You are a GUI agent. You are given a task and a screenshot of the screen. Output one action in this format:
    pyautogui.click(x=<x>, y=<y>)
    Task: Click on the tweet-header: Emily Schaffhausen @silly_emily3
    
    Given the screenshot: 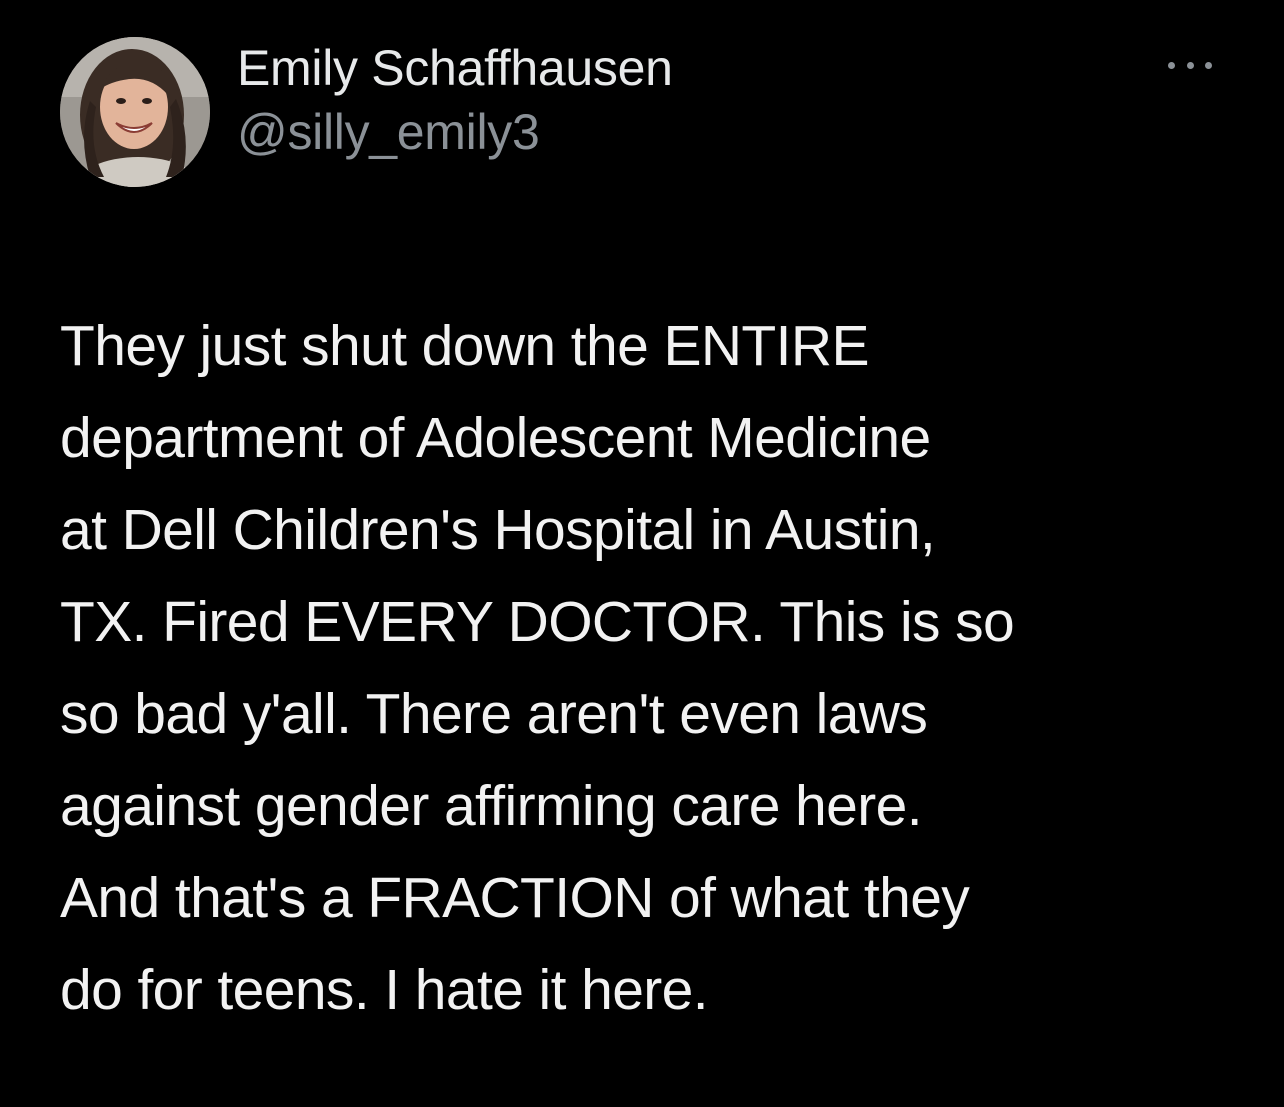 What is the action you would take?
    pyautogui.click(x=642, y=112)
    